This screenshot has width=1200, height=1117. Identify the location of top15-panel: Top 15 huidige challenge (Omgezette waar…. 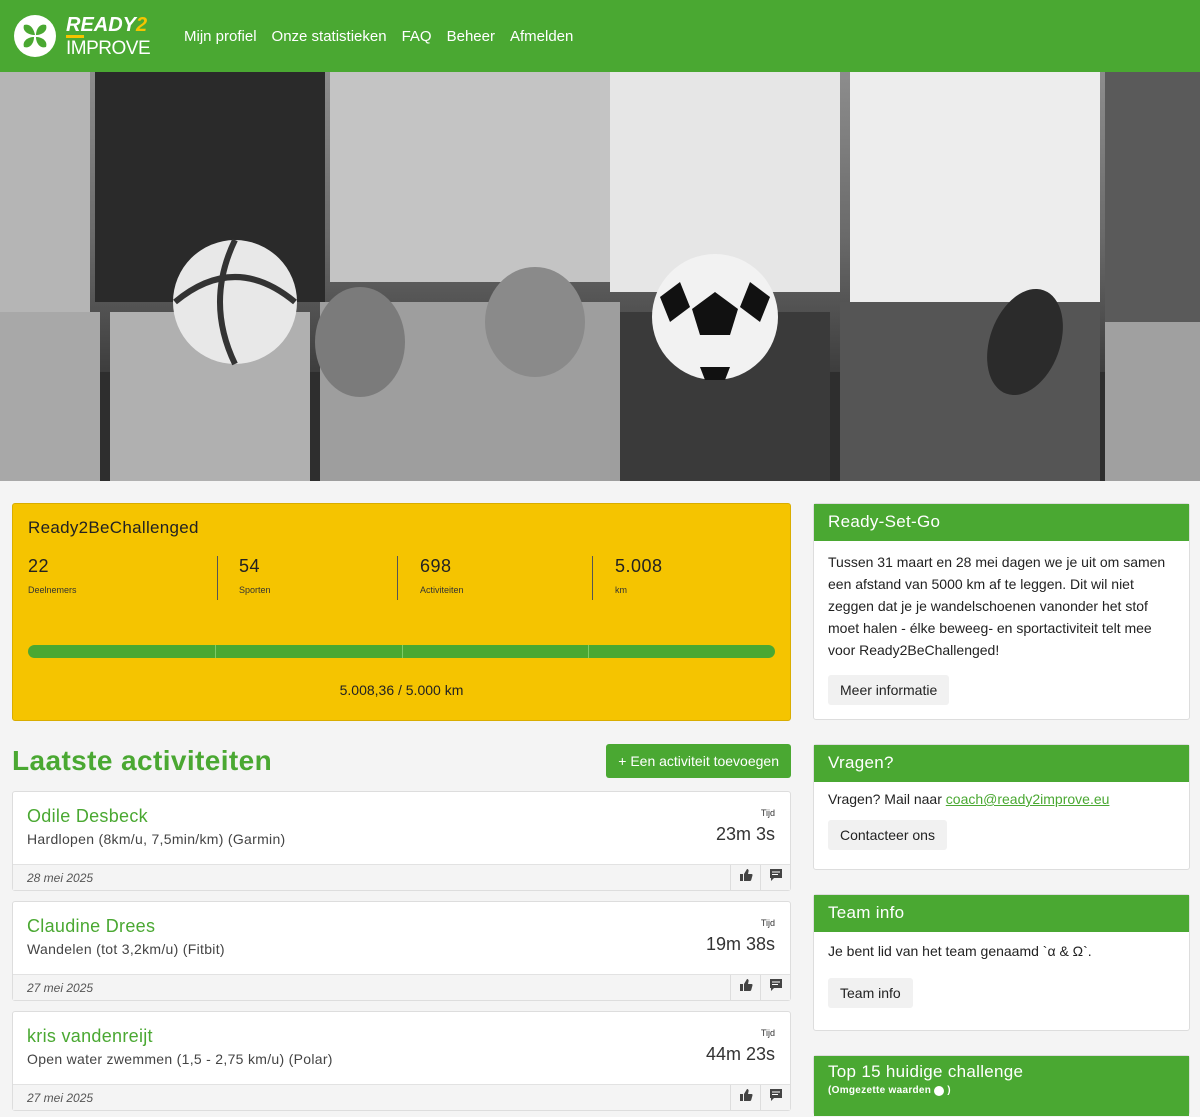
(1001, 1085).